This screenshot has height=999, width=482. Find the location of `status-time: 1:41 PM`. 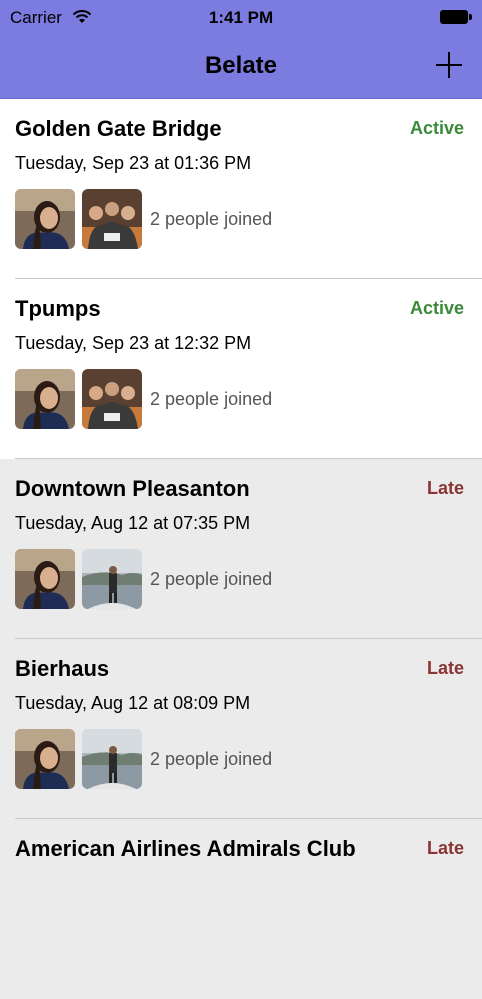

status-time: 1:41 PM is located at coordinates (241, 17).